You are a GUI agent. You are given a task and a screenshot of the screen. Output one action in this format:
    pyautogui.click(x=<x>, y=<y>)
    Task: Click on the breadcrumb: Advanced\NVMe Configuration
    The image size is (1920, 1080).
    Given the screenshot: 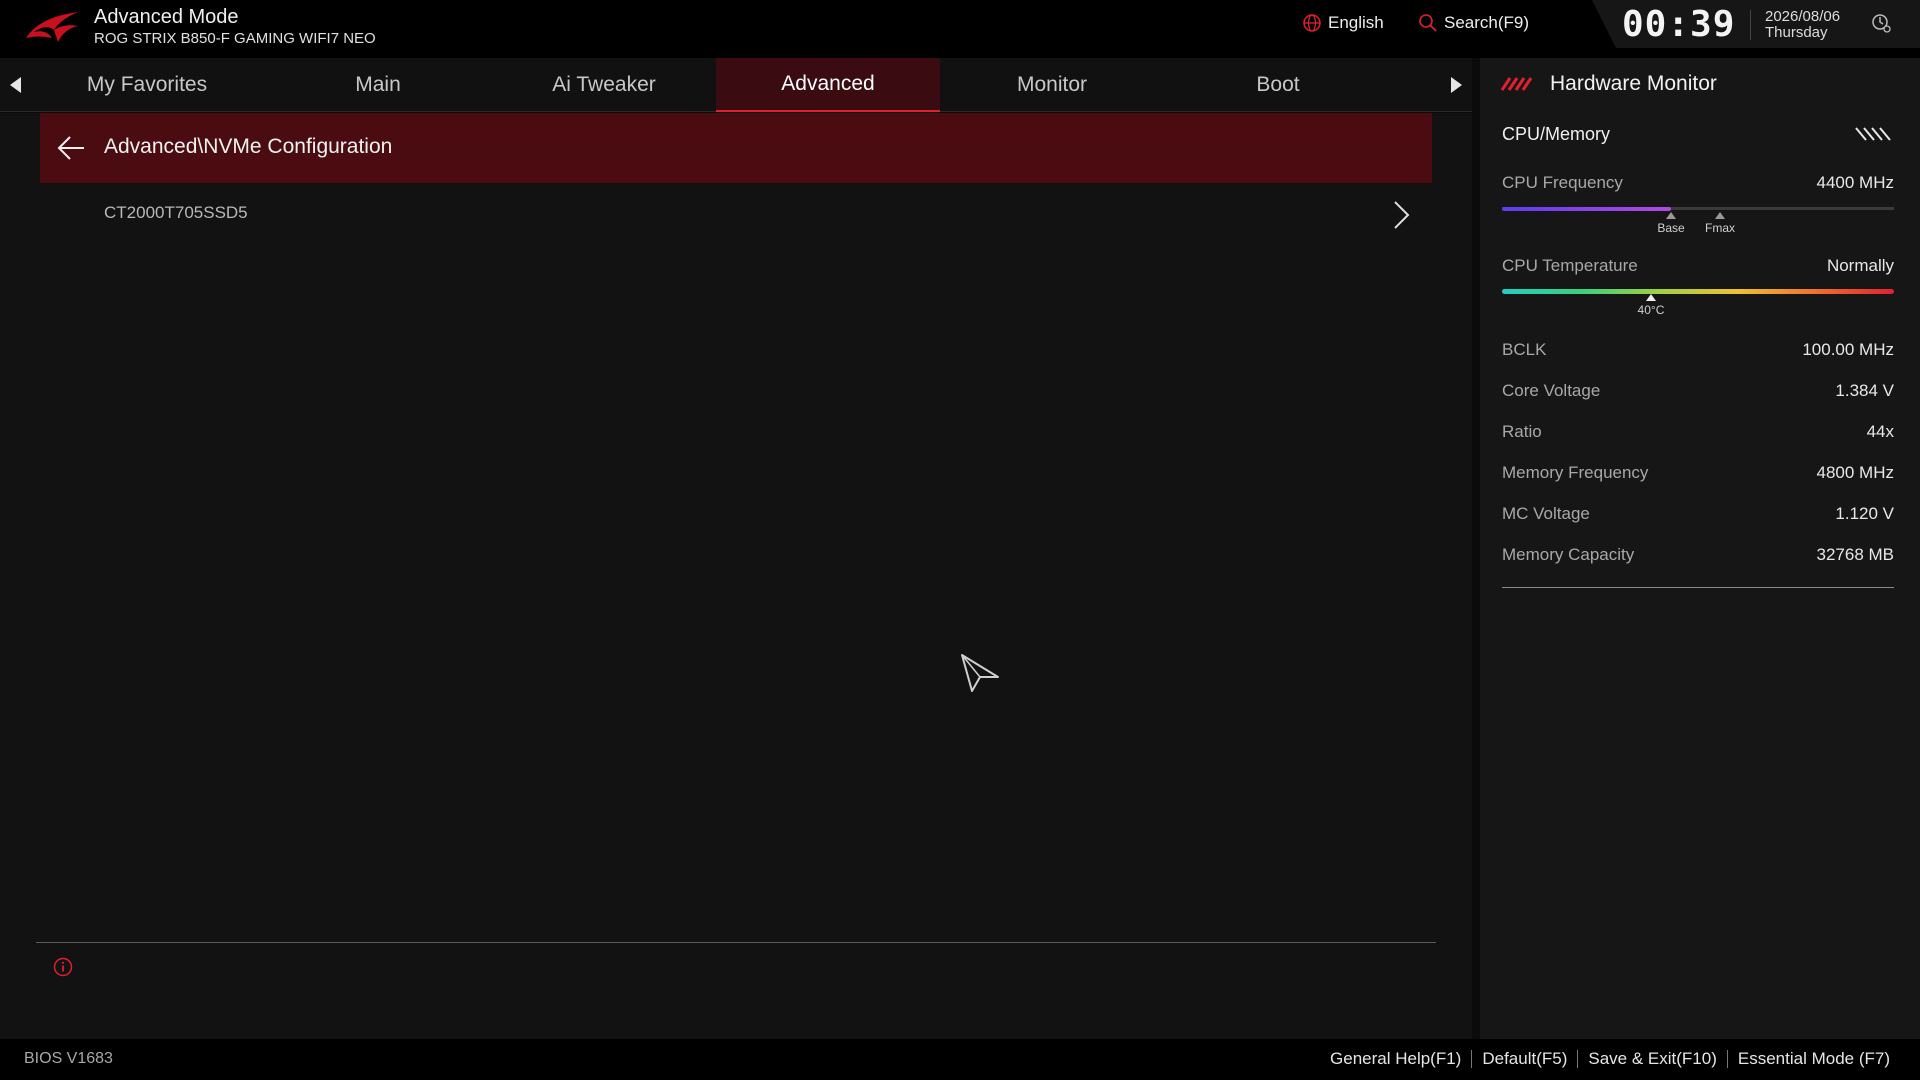 What is the action you would take?
    pyautogui.click(x=736, y=148)
    